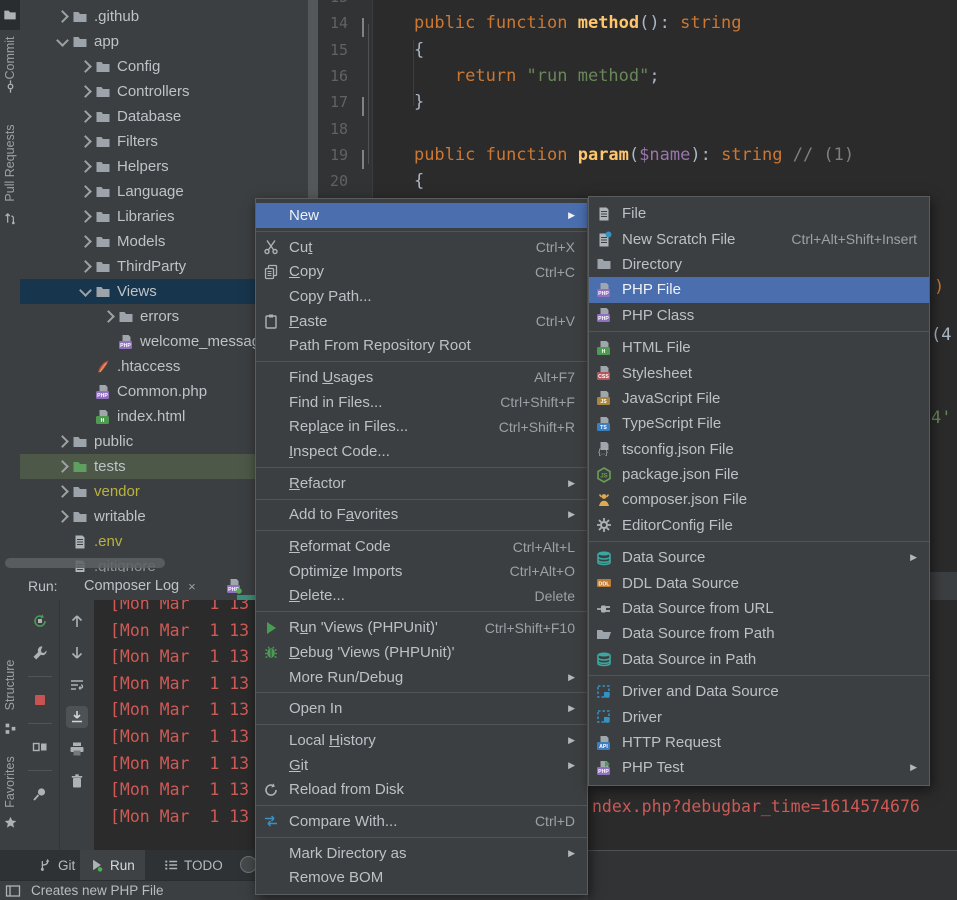 The height and width of the screenshot is (900, 957). Describe the element at coordinates (759, 742) in the screenshot. I see `menu-item-http-request: API HTTP Request` at that location.